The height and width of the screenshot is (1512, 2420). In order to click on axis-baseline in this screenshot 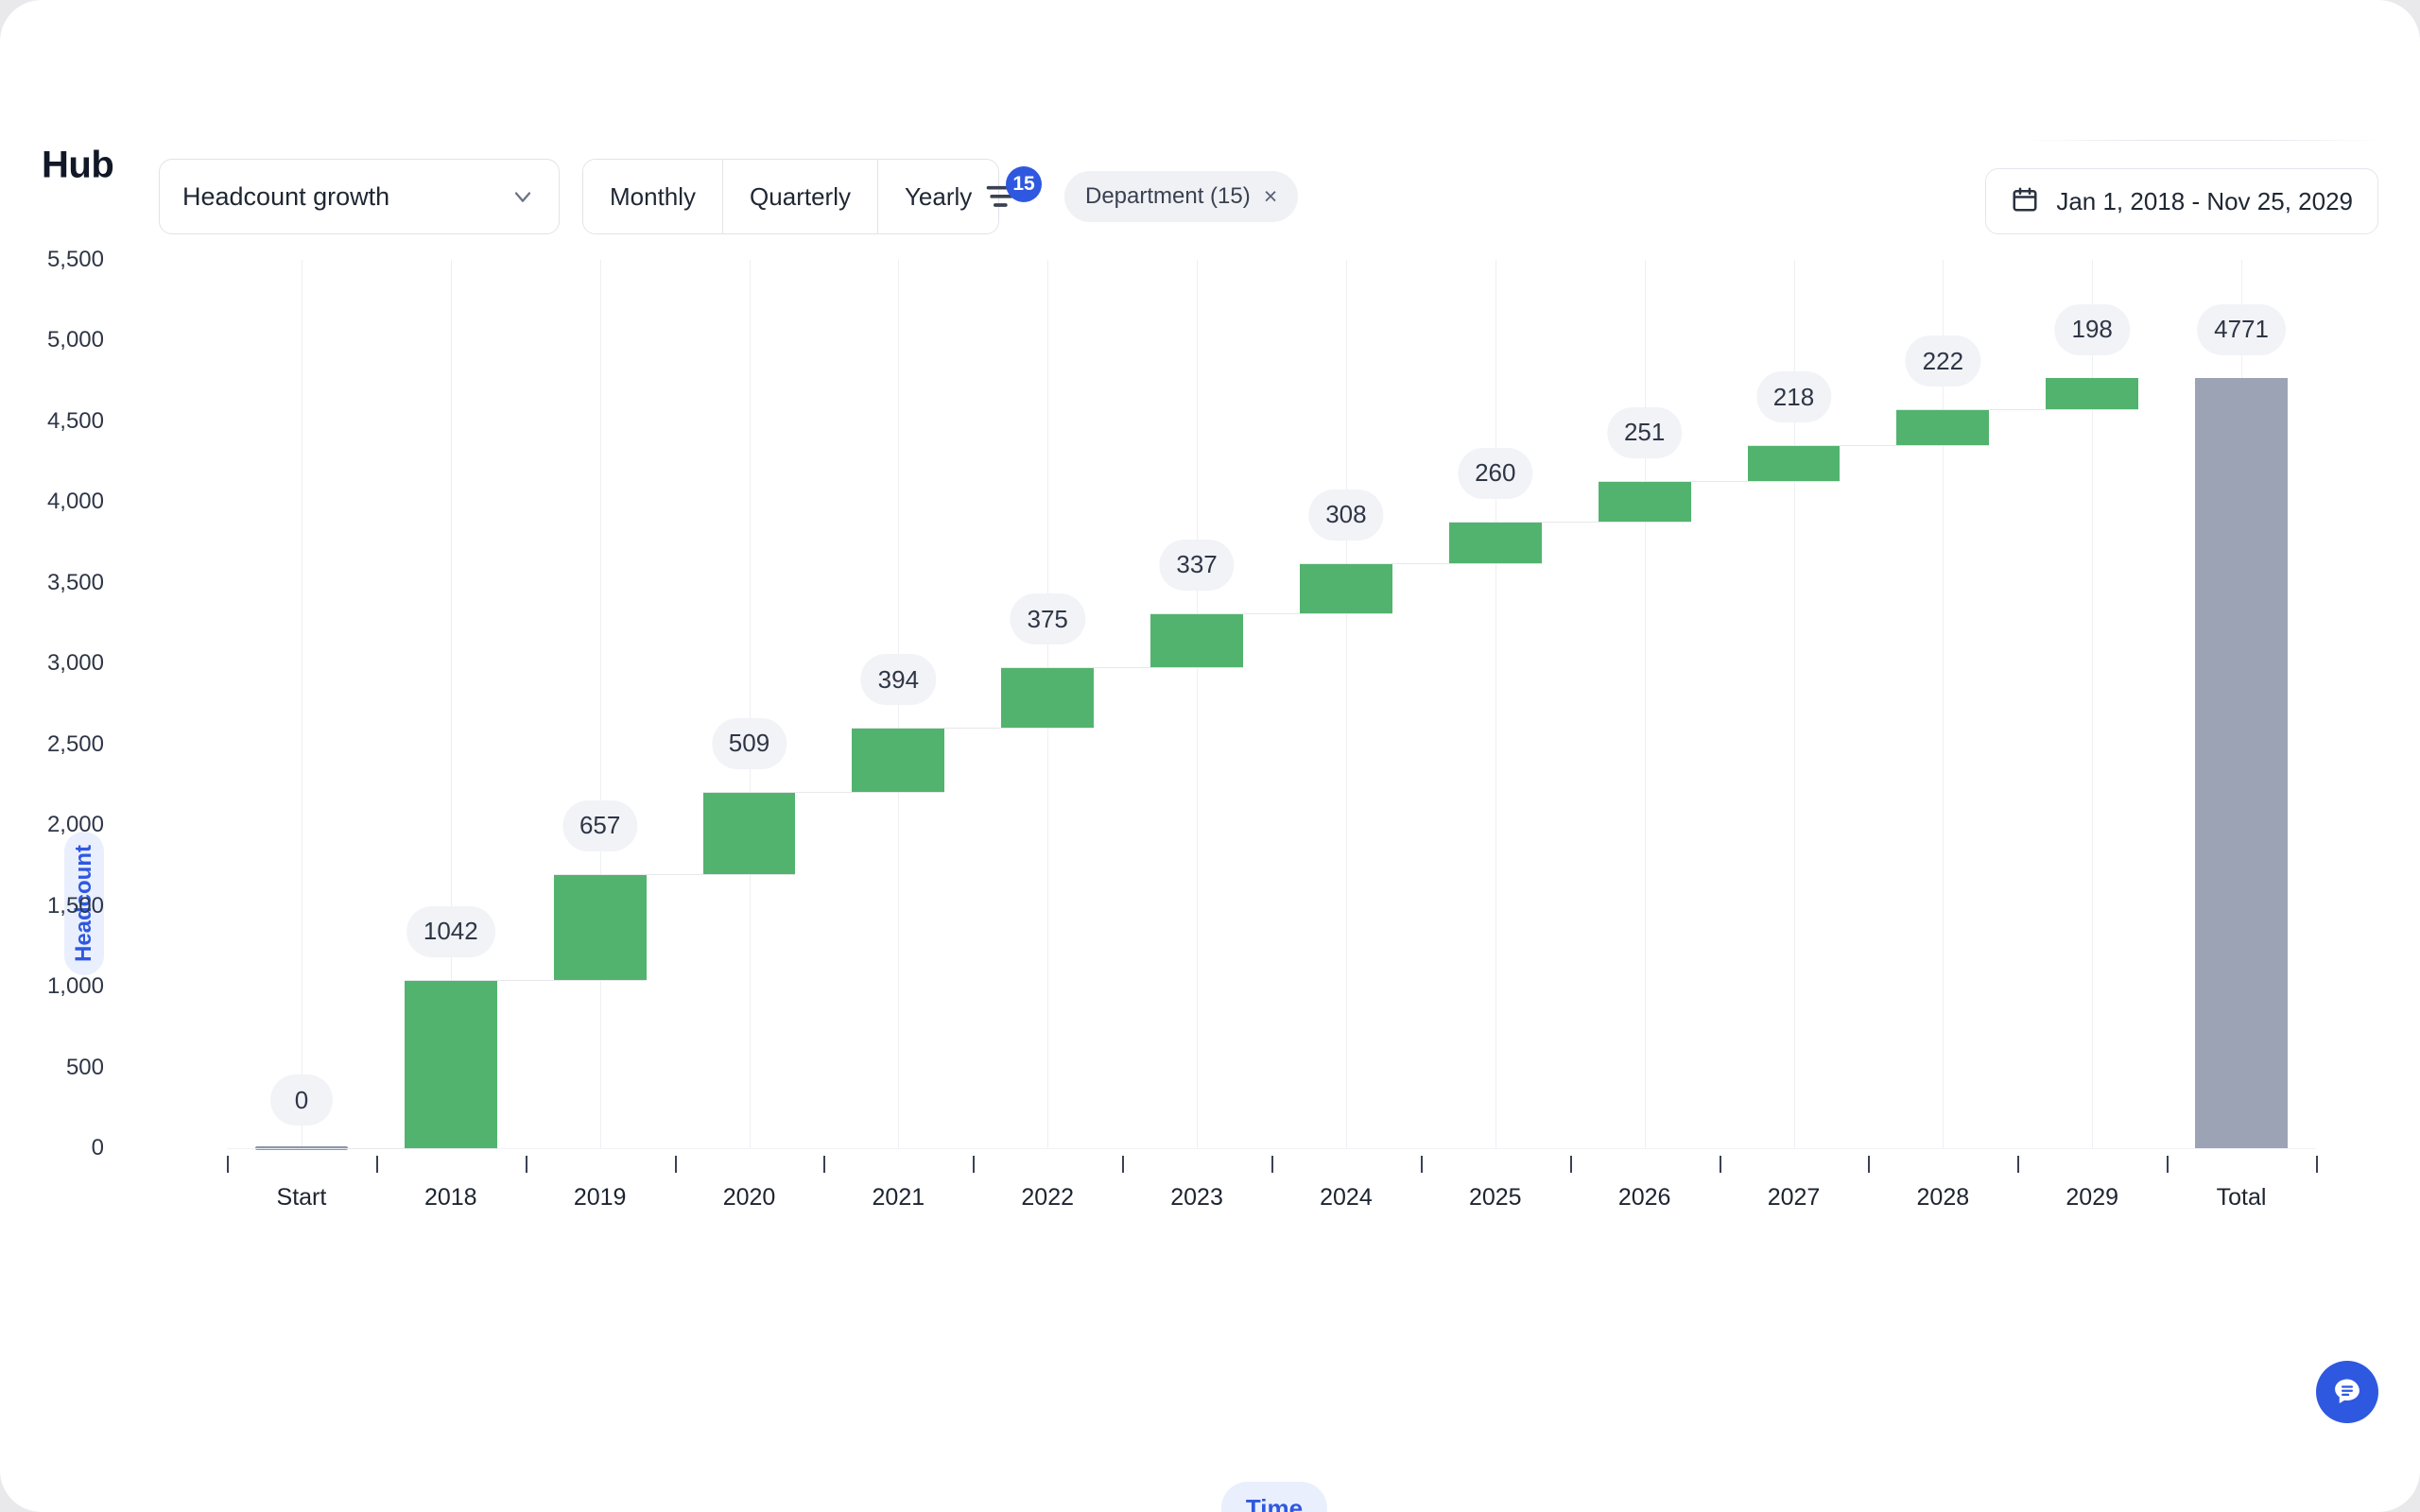, I will do `click(1271, 1148)`.